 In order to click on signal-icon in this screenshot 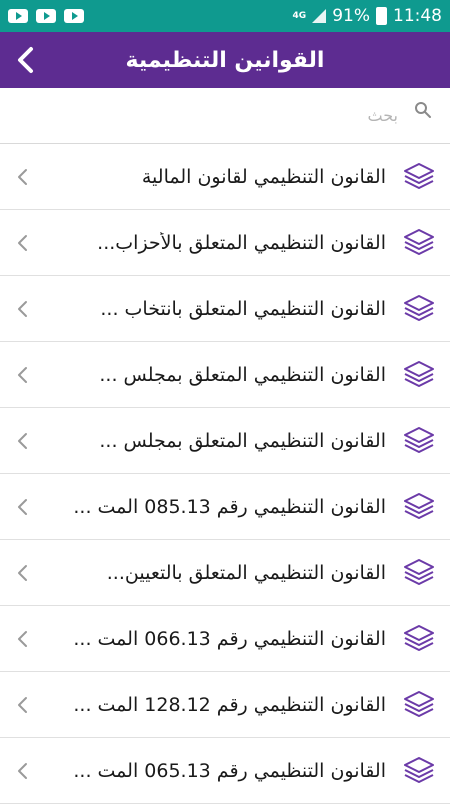, I will do `click(319, 16)`.